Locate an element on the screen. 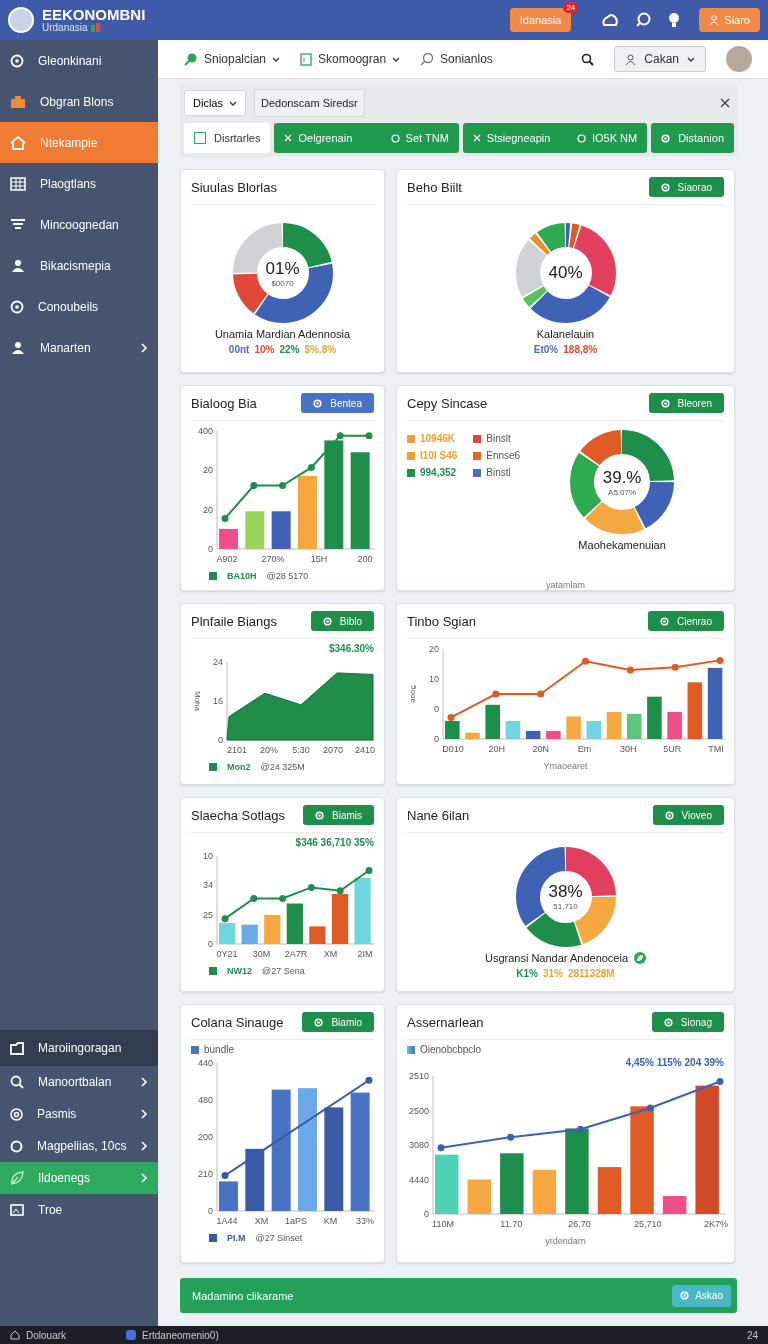  bulb-icon is located at coordinates (674, 20).